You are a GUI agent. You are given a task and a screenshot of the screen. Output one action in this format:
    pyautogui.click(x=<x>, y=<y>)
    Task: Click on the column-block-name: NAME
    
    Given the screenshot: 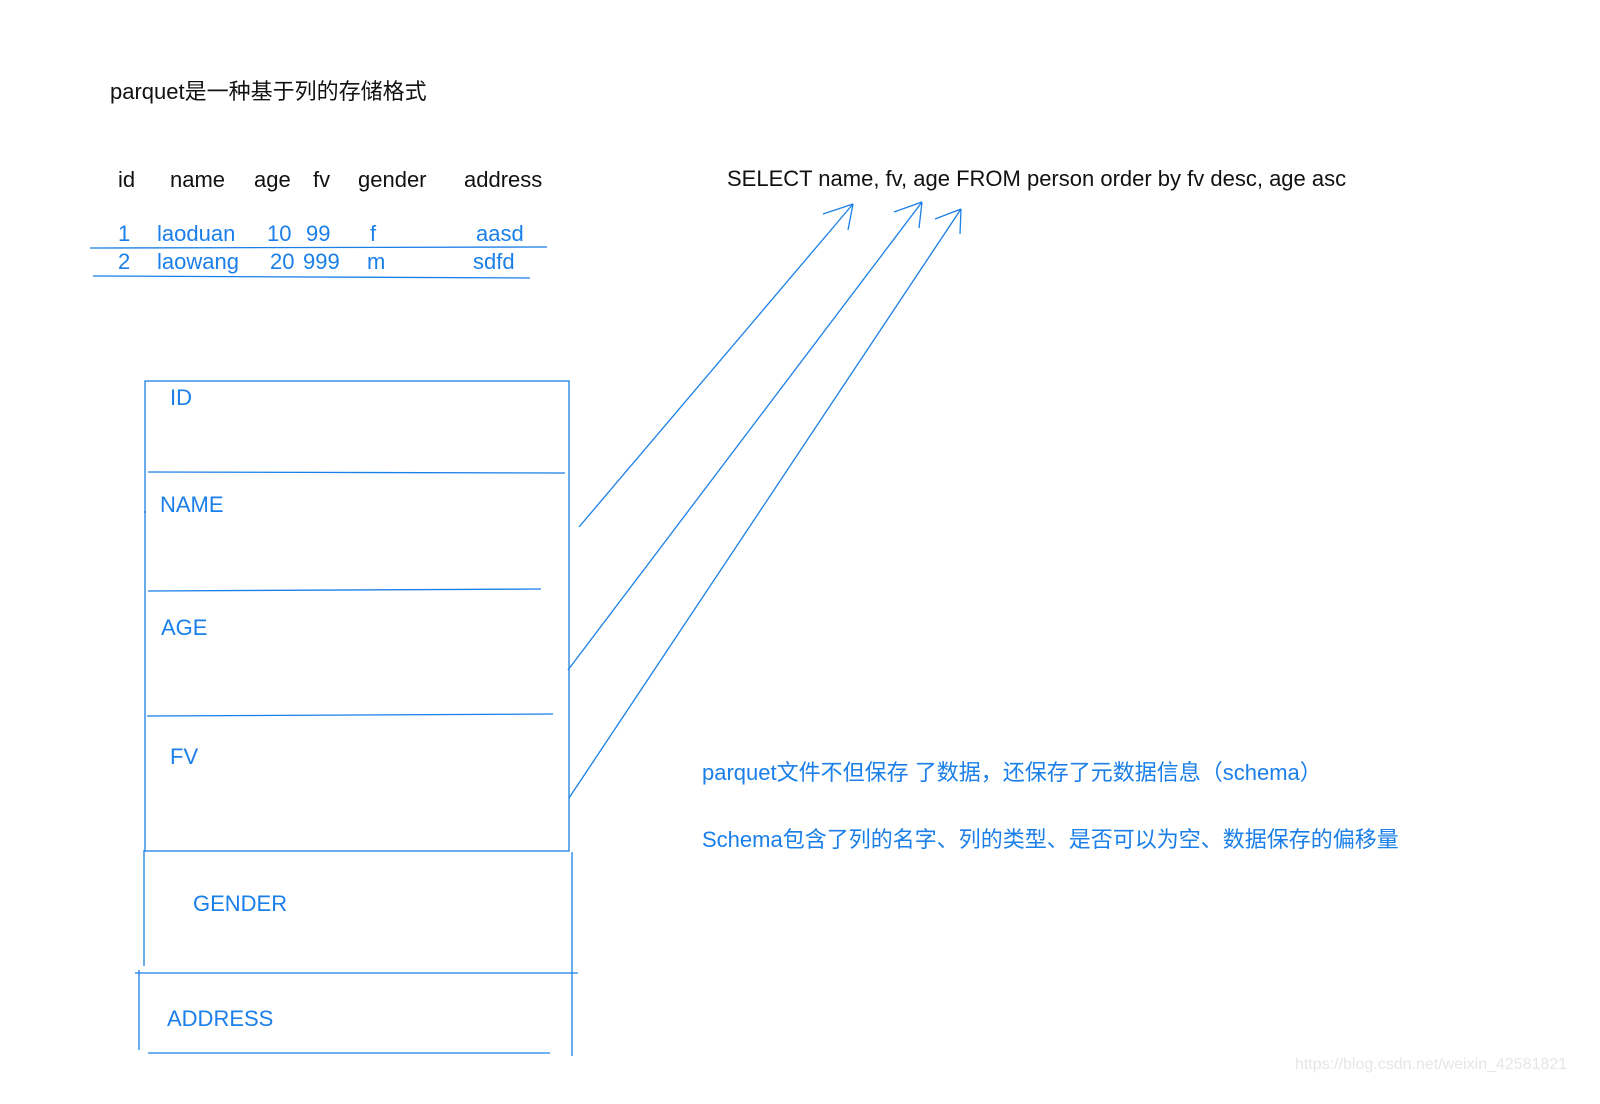 What is the action you would take?
    pyautogui.click(x=192, y=504)
    